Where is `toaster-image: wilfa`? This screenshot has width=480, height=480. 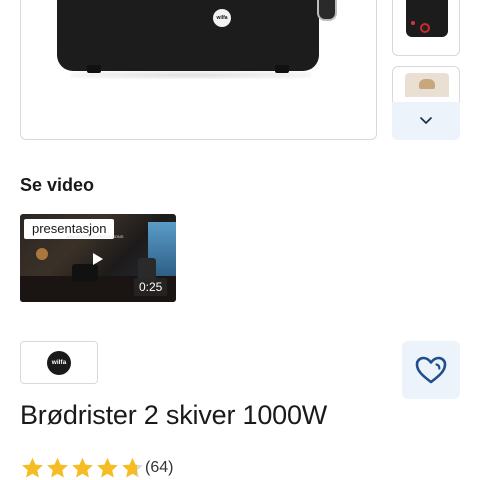 toaster-image: wilfa is located at coordinates (188, 36).